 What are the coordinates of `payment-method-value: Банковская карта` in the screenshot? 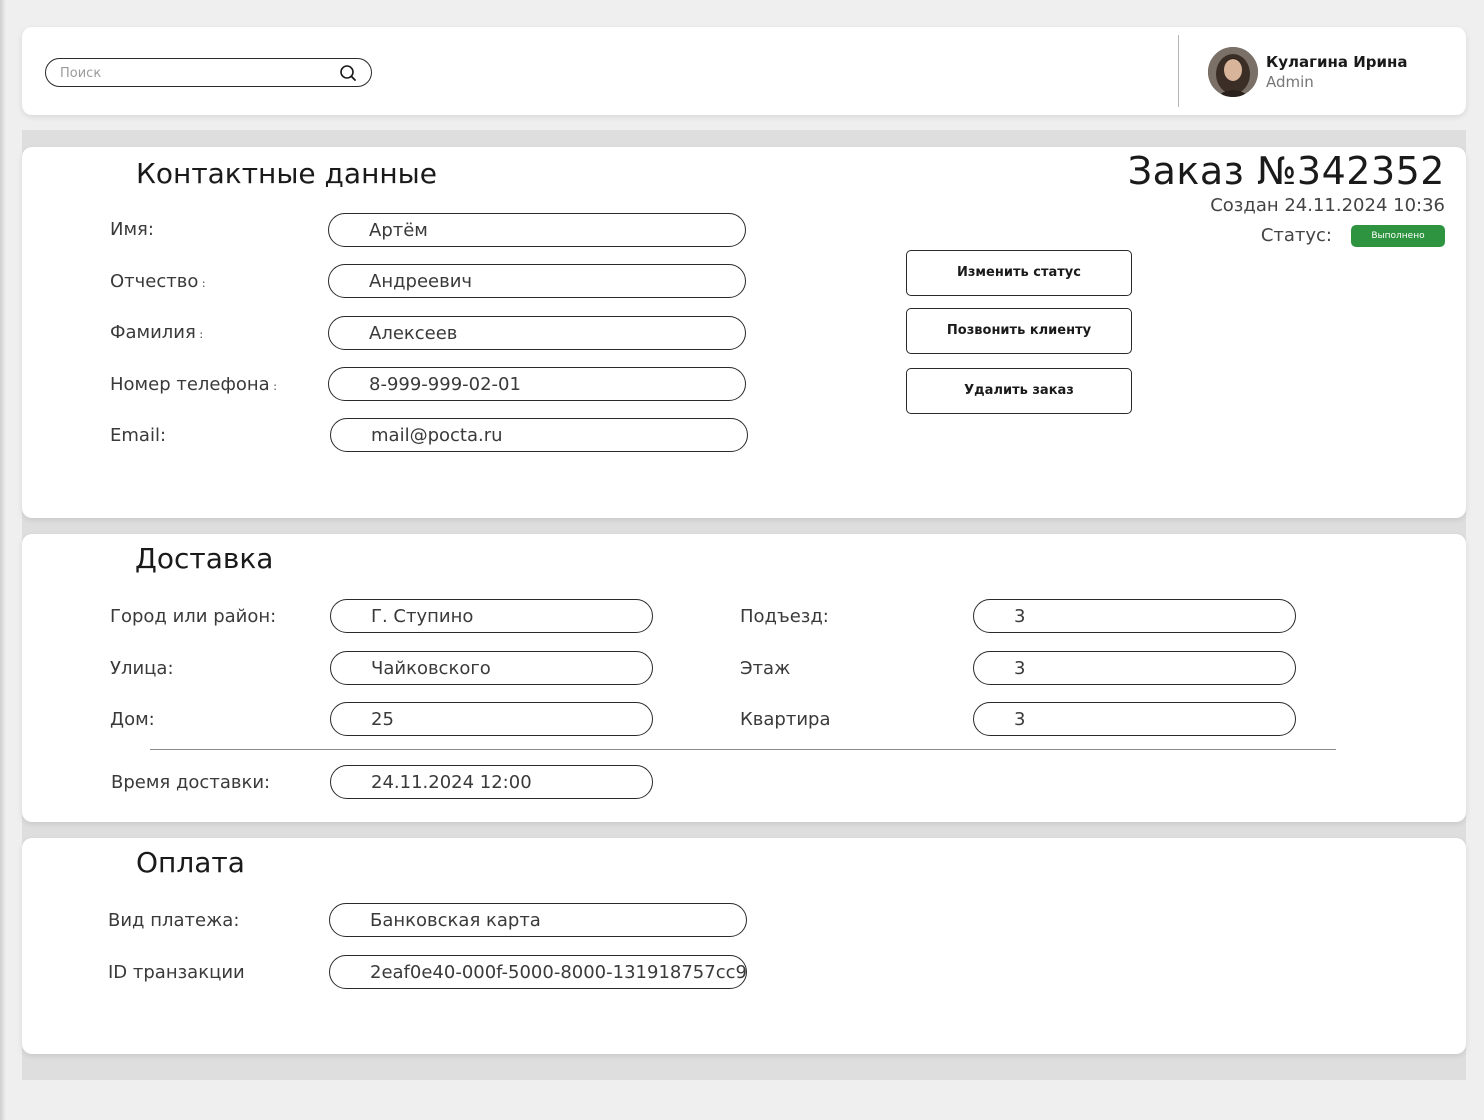 It's located at (455, 920).